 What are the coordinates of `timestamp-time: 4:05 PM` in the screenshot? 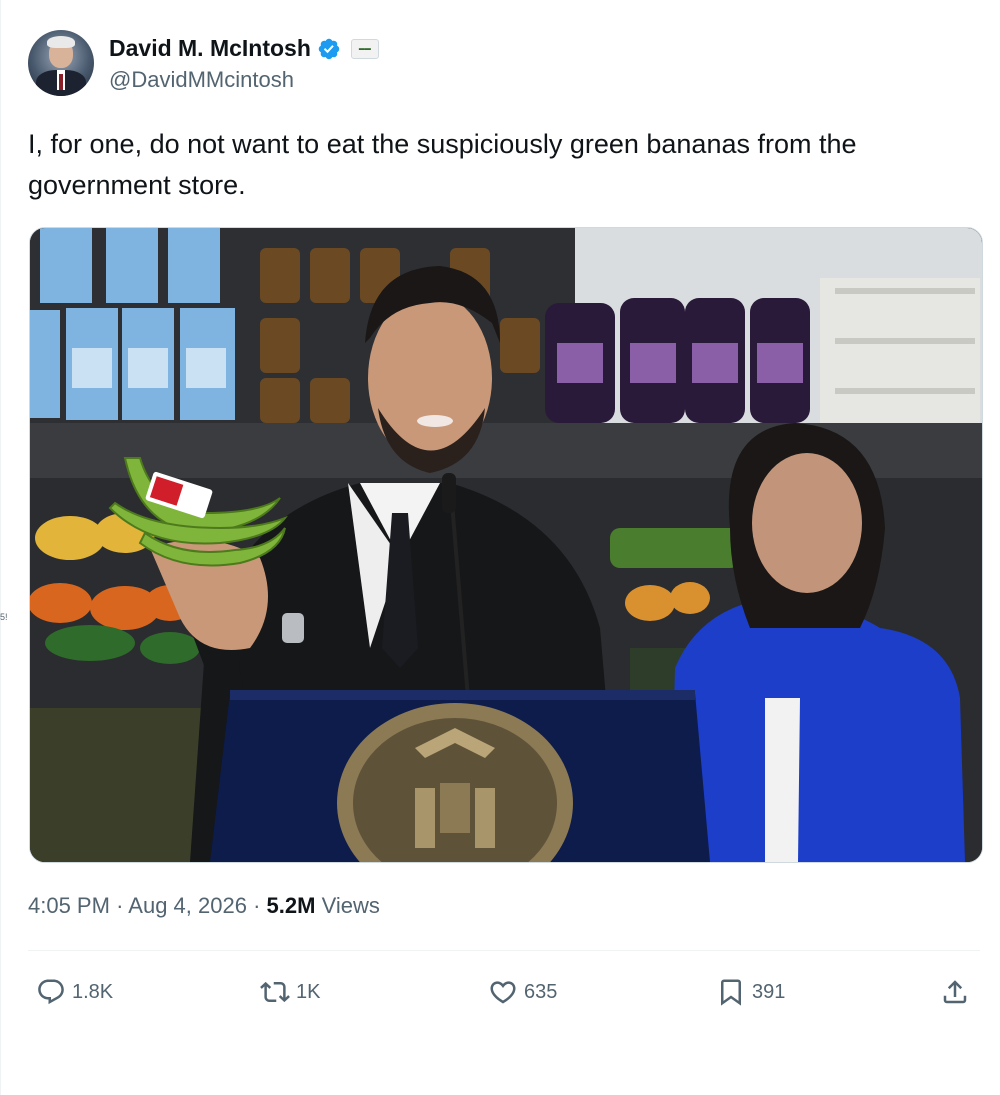 It's located at (69, 905).